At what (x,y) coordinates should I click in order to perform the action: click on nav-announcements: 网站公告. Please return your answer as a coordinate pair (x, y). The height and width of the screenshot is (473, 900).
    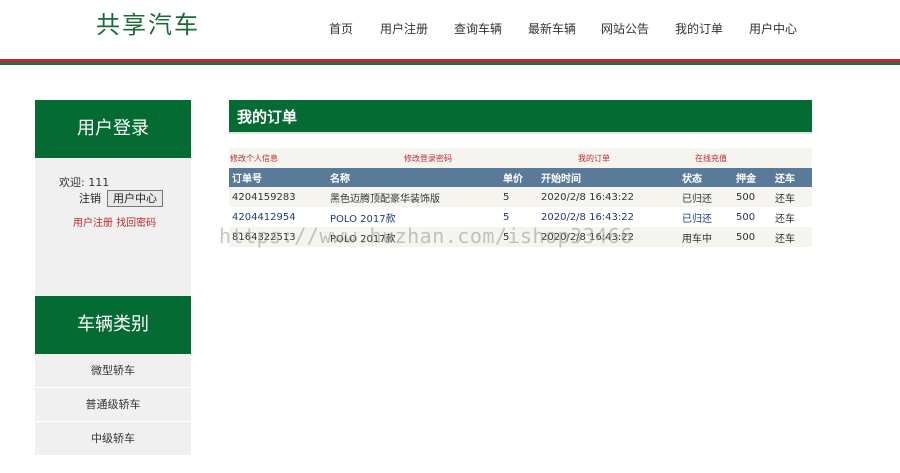
    Looking at the image, I should click on (625, 28).